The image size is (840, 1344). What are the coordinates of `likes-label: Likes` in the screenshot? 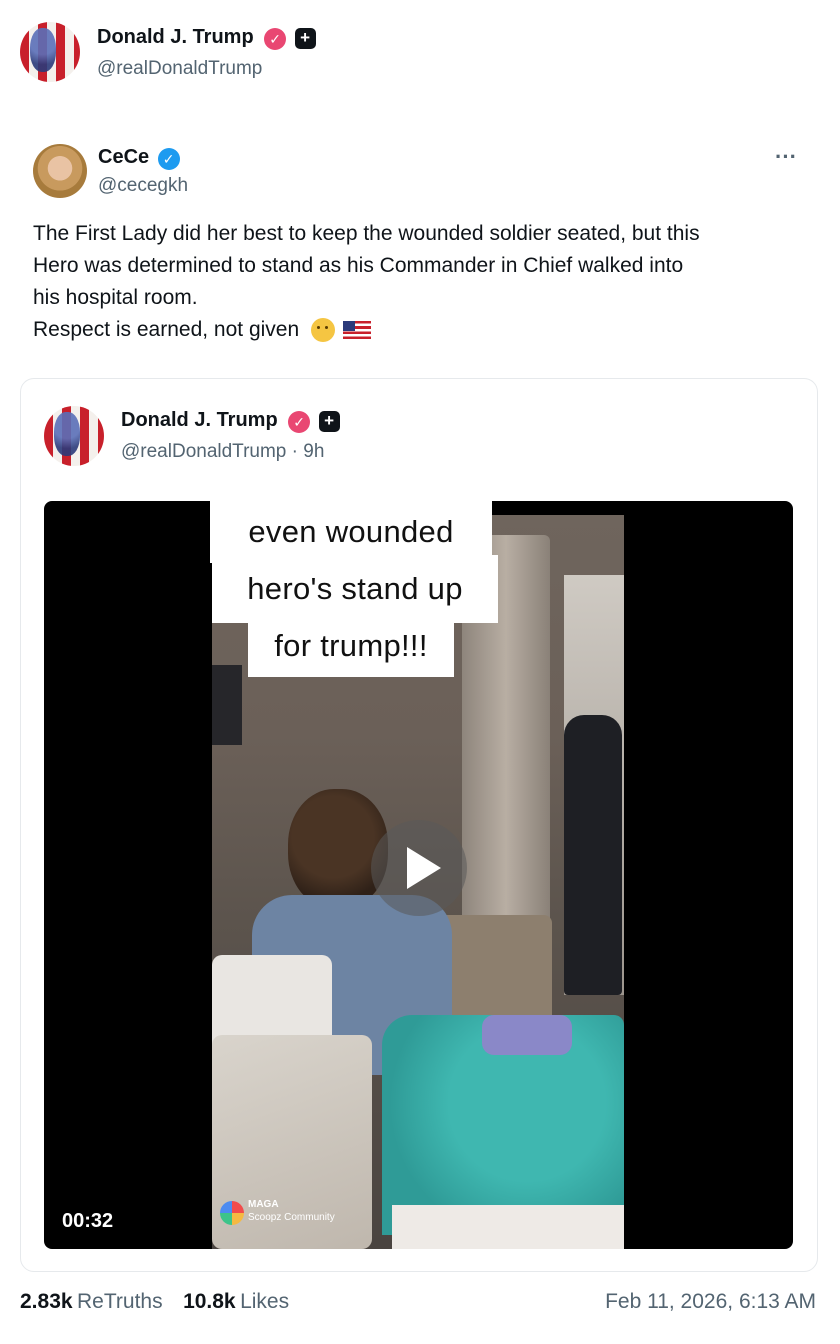 It's located at (264, 1301).